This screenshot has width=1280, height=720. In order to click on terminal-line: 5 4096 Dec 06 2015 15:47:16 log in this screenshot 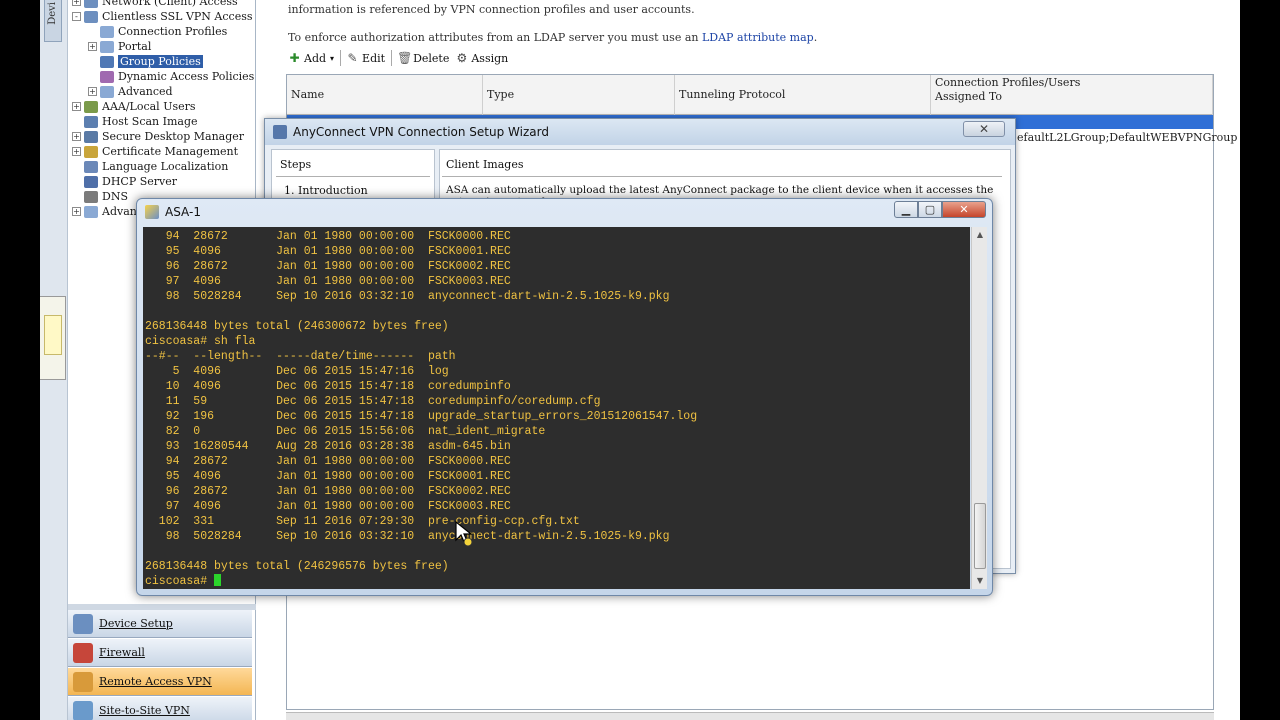, I will do `click(297, 371)`.